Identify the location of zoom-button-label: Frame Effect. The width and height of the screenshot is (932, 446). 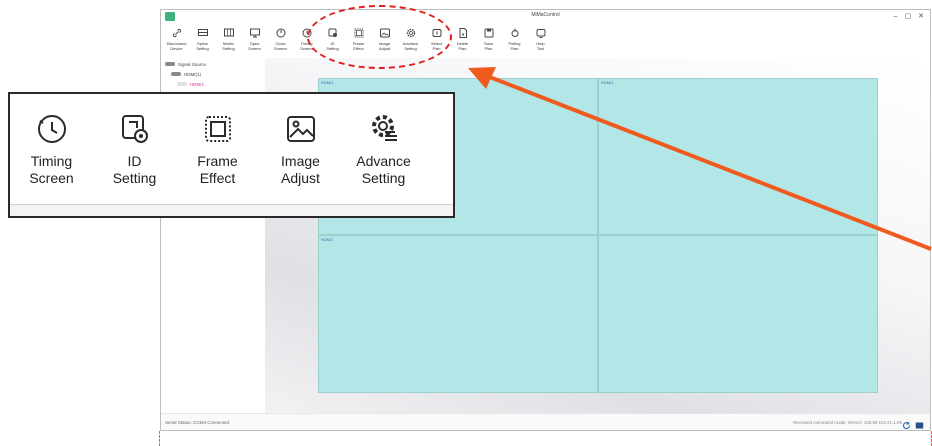
(217, 169).